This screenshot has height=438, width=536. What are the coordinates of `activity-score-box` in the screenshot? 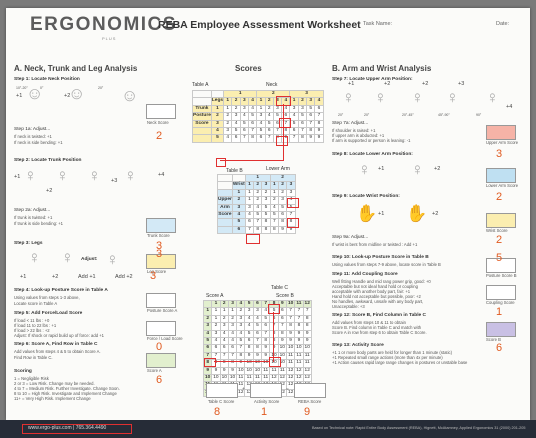 It's located at (266, 390).